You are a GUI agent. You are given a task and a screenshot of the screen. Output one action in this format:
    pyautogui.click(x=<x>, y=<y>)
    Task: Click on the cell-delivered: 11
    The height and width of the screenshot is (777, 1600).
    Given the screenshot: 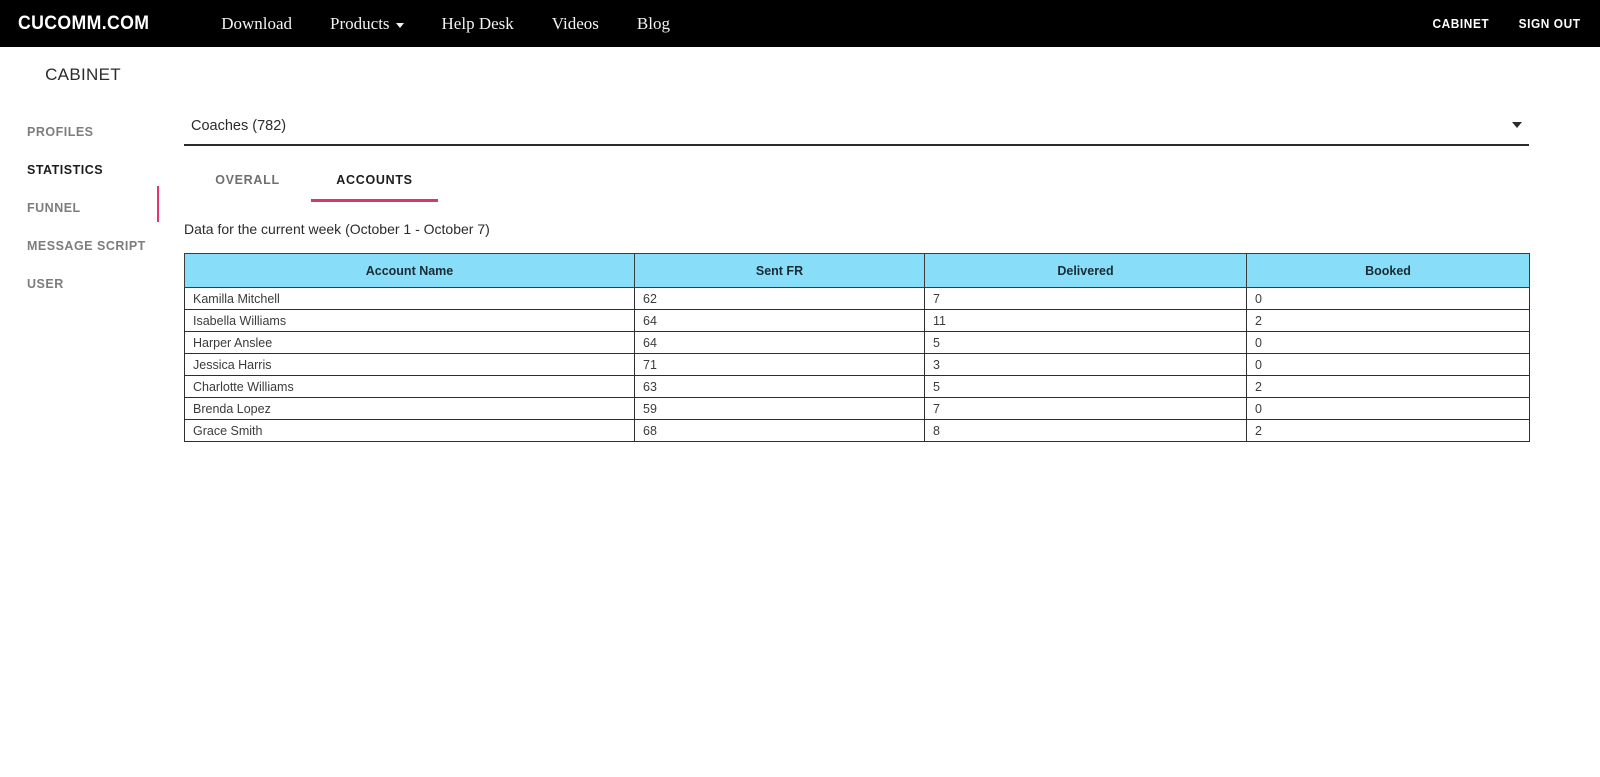 What is the action you would take?
    pyautogui.click(x=1085, y=320)
    